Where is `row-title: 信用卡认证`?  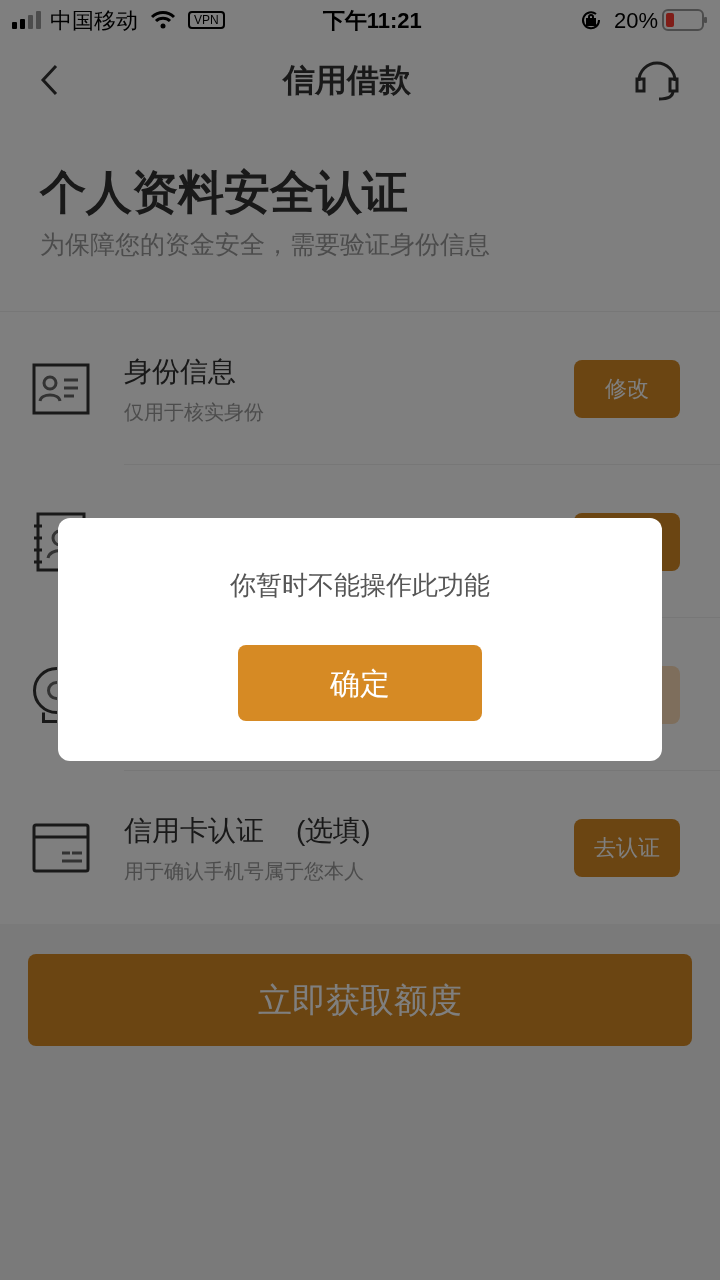
row-title: 信用卡认证 is located at coordinates (194, 830).